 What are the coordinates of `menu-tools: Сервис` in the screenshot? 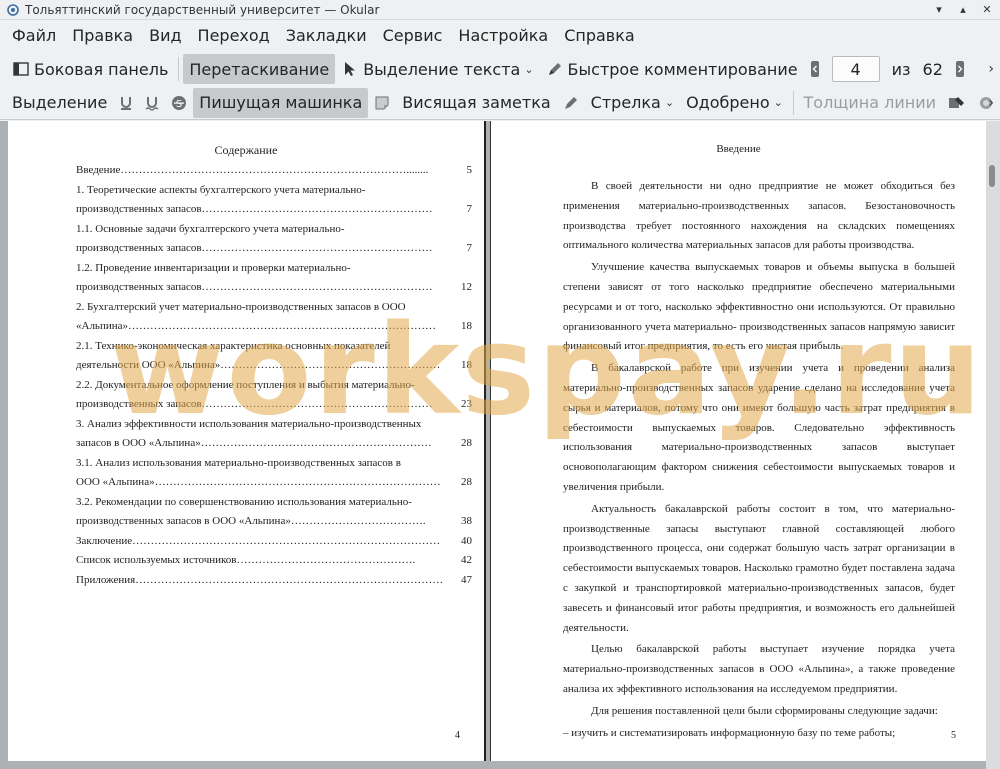 It's located at (413, 36).